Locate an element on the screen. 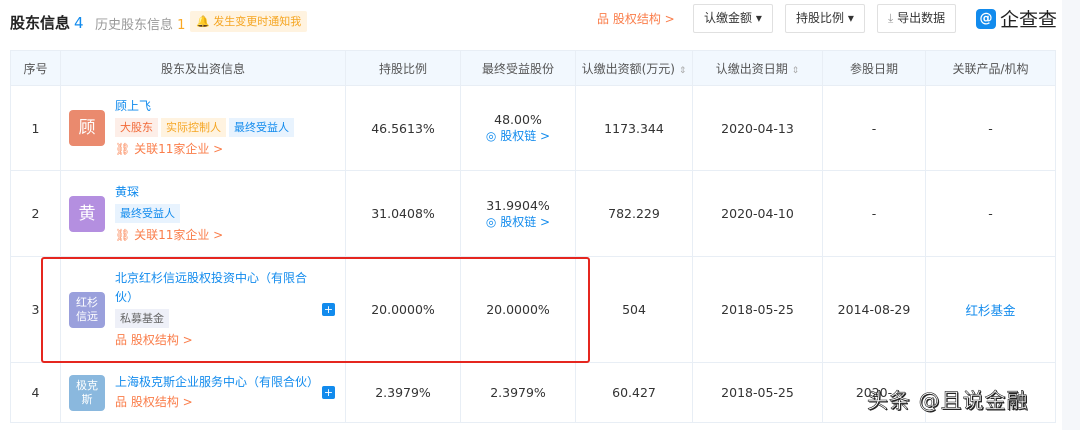  shareholder-name: 顾上飞 is located at coordinates (206, 106).